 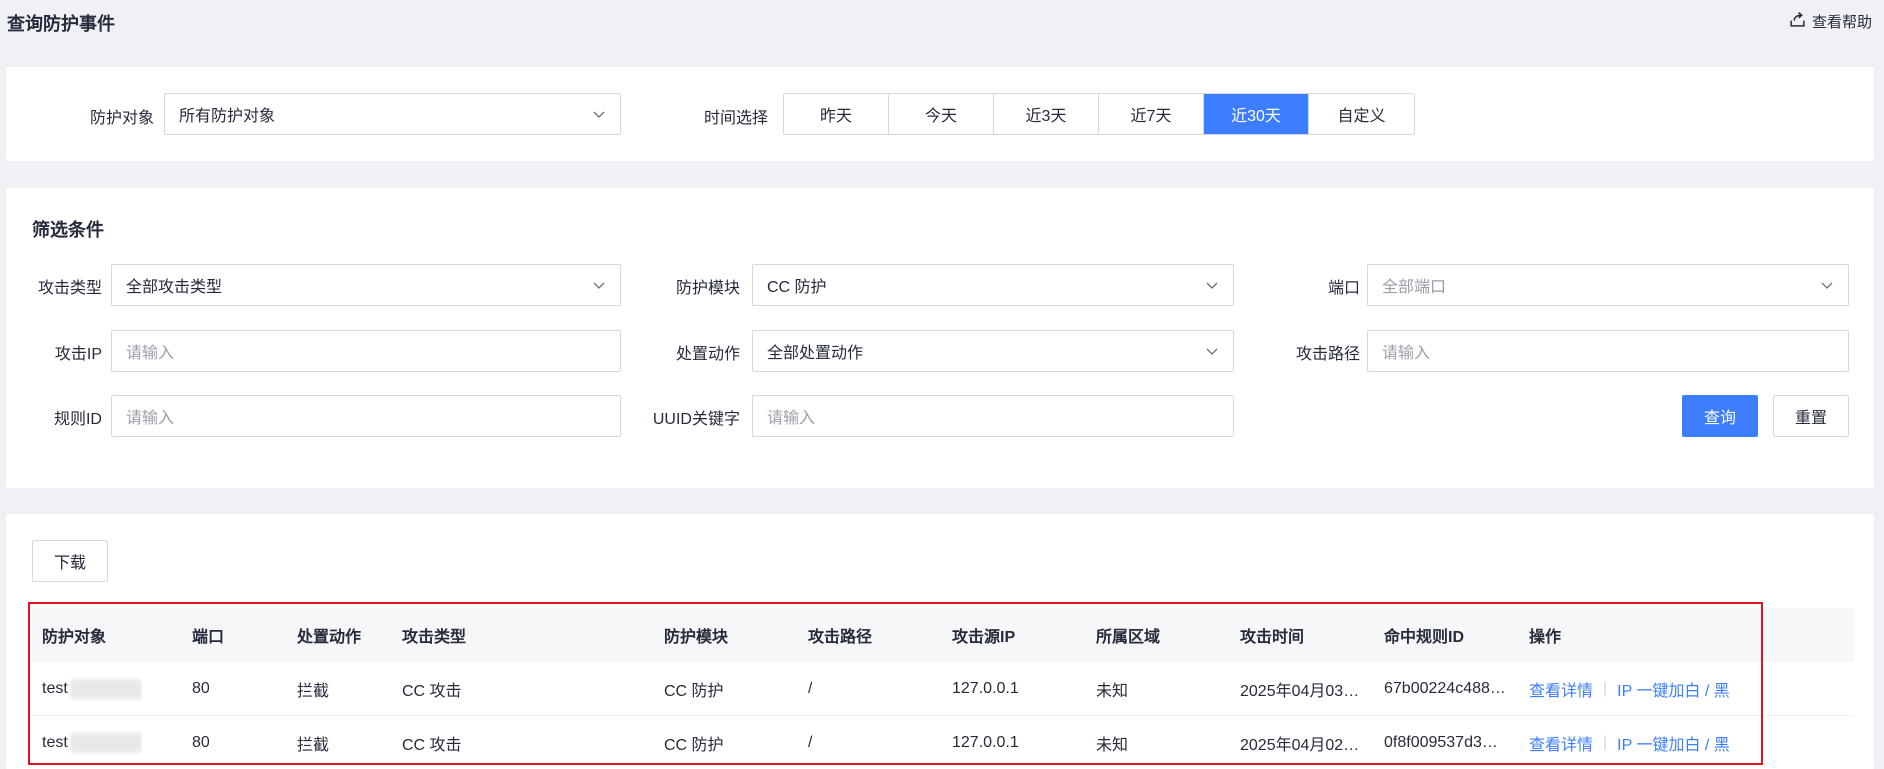 I want to click on rule-id-placeholder: 请输入, so click(x=150, y=418).